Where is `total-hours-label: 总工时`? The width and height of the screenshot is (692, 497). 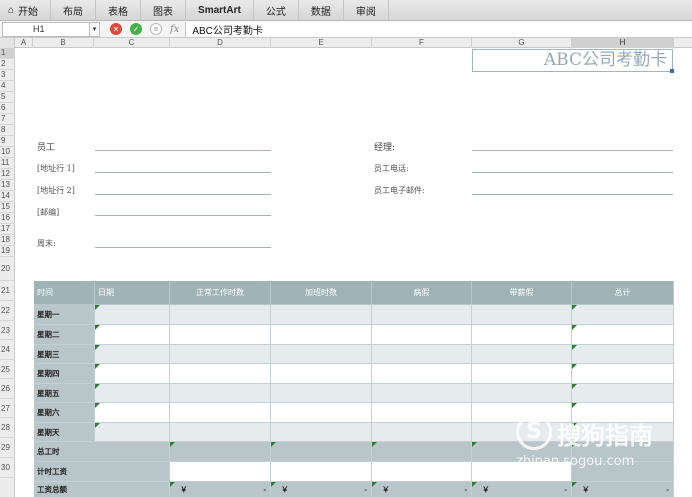 total-hours-label: 总工时 is located at coordinates (102, 452).